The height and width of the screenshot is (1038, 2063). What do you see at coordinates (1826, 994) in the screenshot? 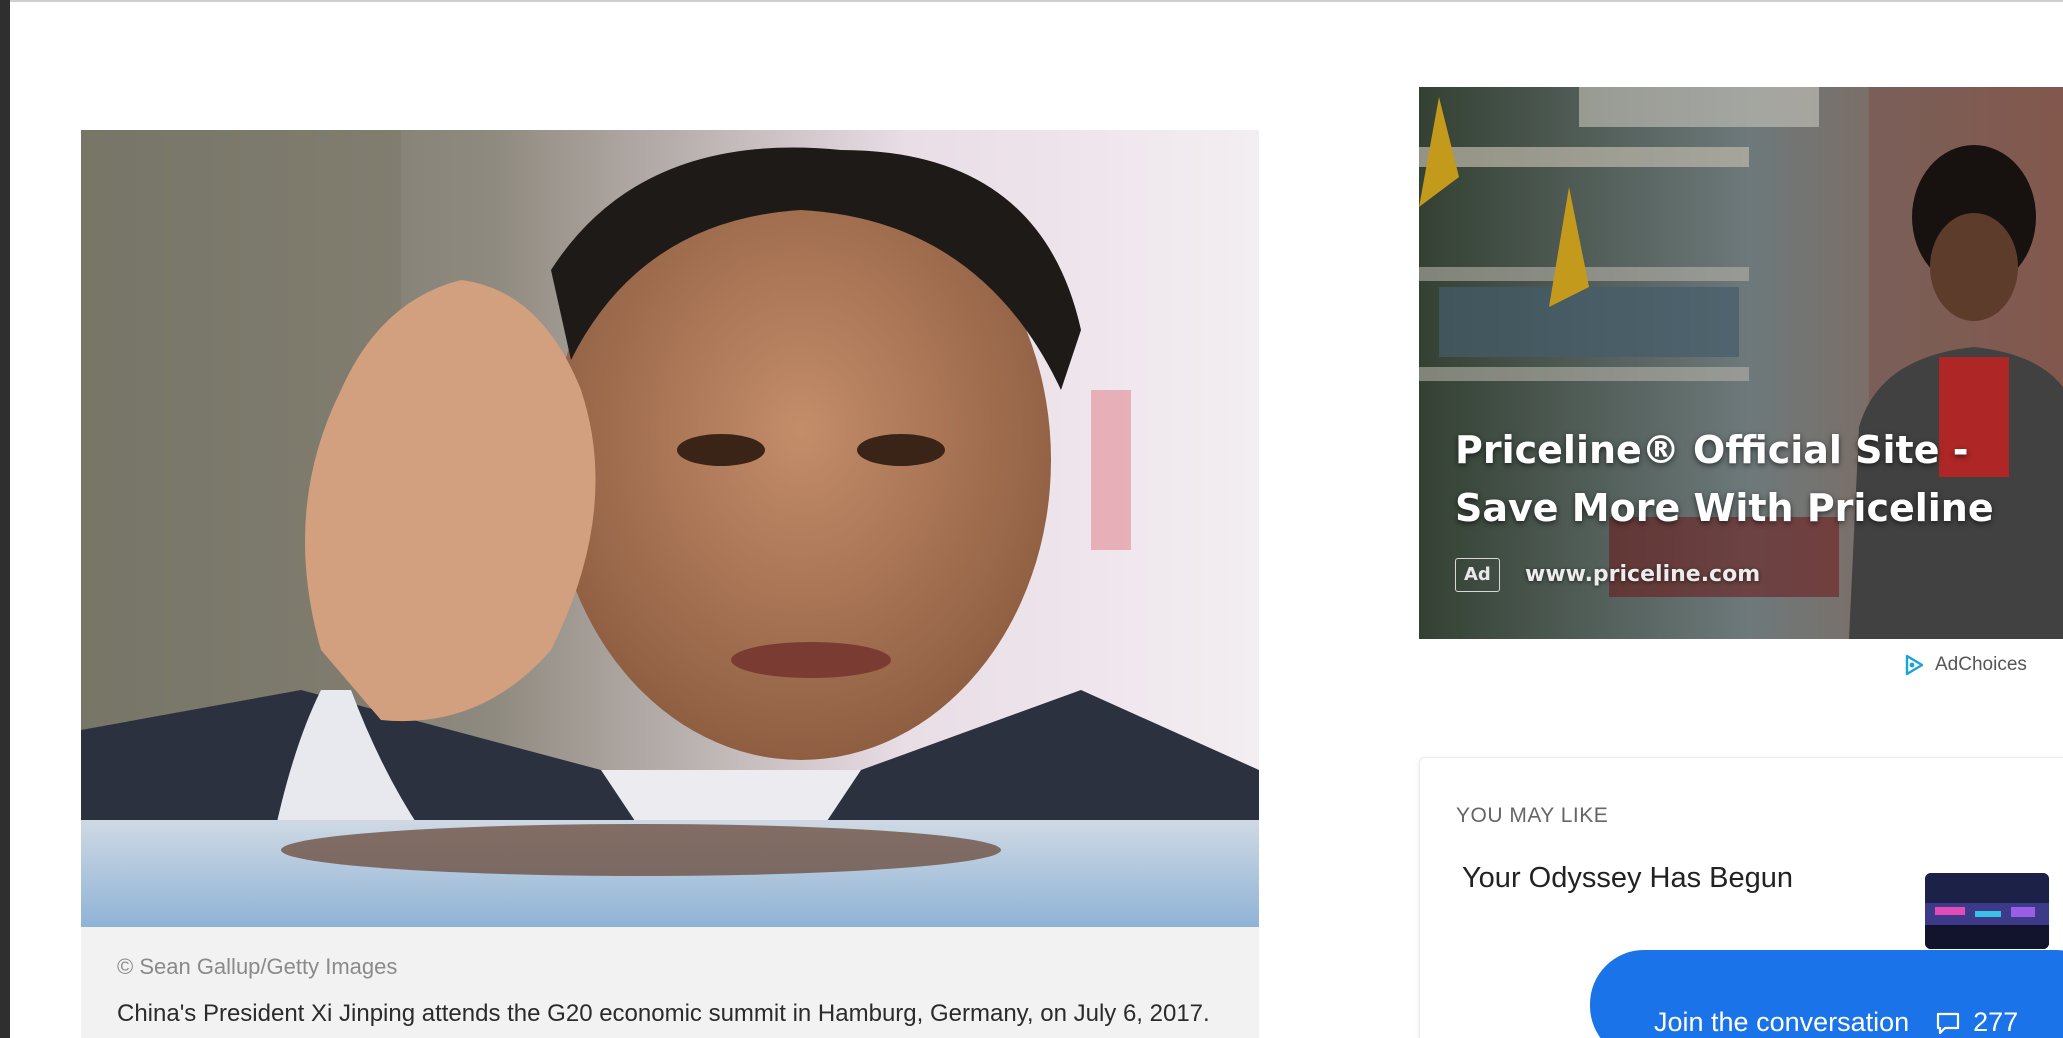
I see `join-conversation-button: Join the conversation 277` at bounding box center [1826, 994].